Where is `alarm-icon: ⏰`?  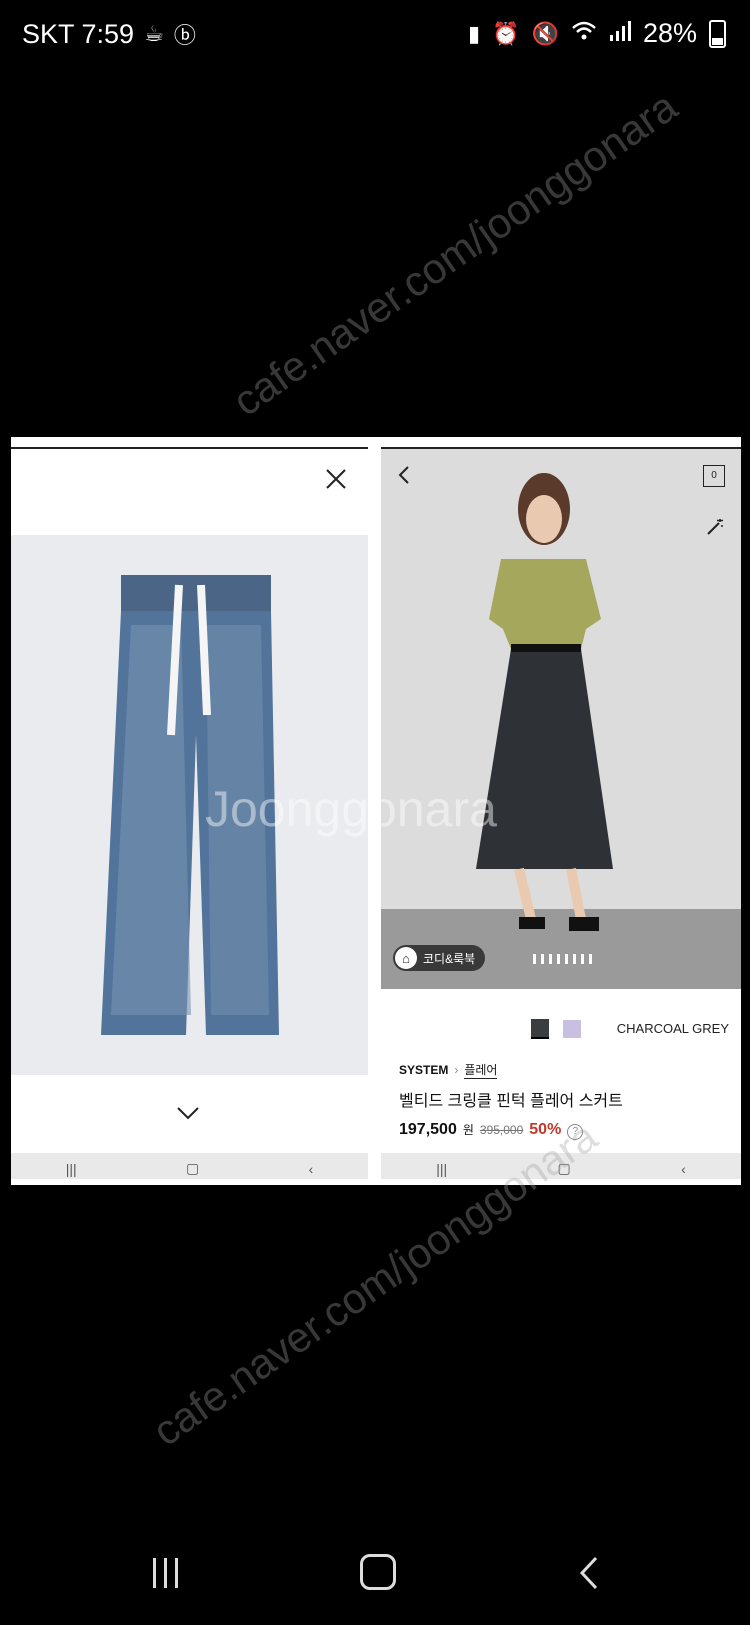 alarm-icon: ⏰ is located at coordinates (506, 33).